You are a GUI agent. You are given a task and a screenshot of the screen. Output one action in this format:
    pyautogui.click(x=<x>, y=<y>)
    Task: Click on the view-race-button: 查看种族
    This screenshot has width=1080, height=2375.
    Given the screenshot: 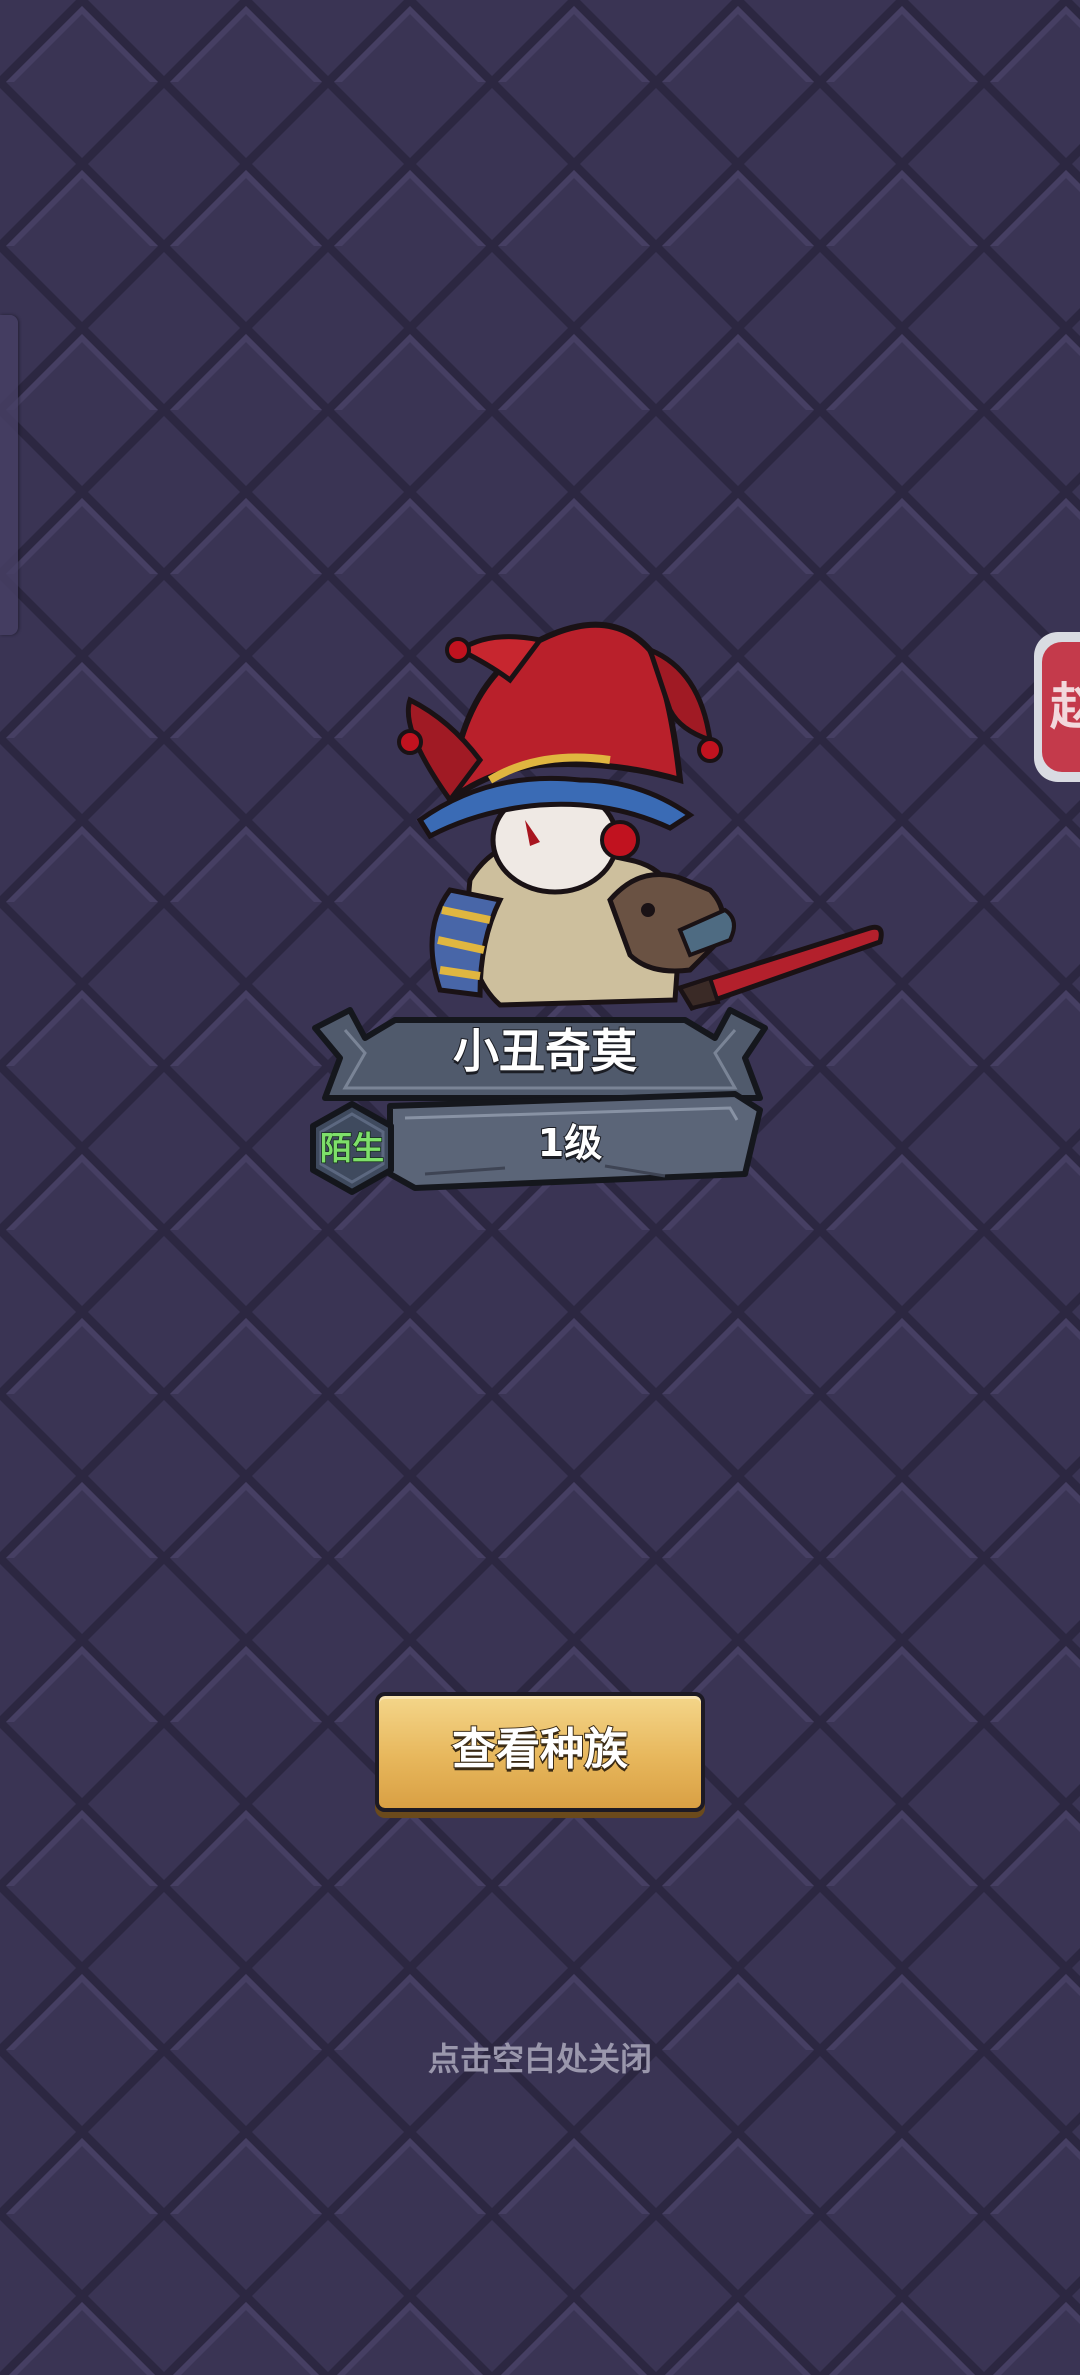 What is the action you would take?
    pyautogui.click(x=540, y=1752)
    